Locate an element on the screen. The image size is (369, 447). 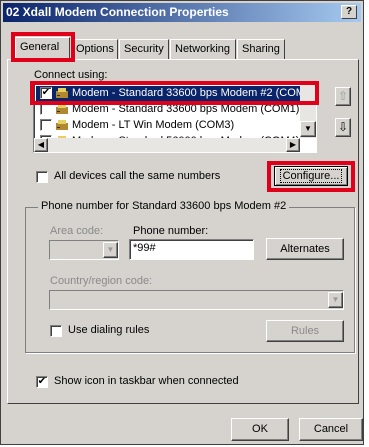
alternates-button: Alternates is located at coordinates (305, 249).